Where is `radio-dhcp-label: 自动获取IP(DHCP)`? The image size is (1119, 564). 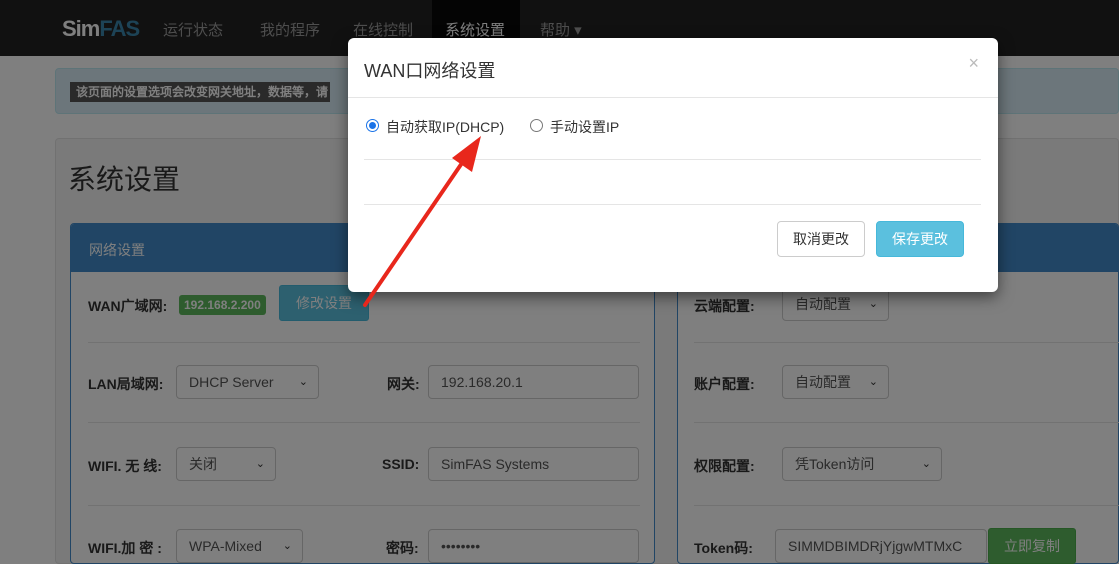
radio-dhcp-label: 自动获取IP(DHCP) is located at coordinates (445, 127).